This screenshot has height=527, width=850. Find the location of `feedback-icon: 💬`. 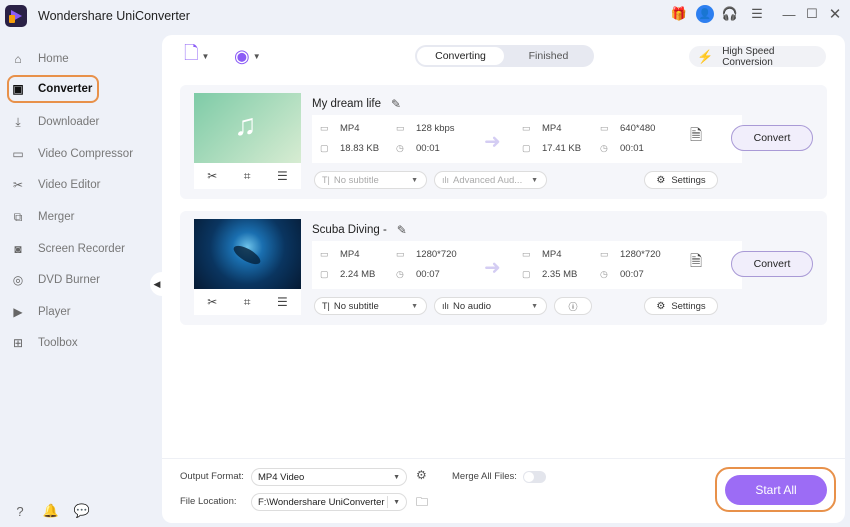

feedback-icon: 💬 is located at coordinates (82, 511).